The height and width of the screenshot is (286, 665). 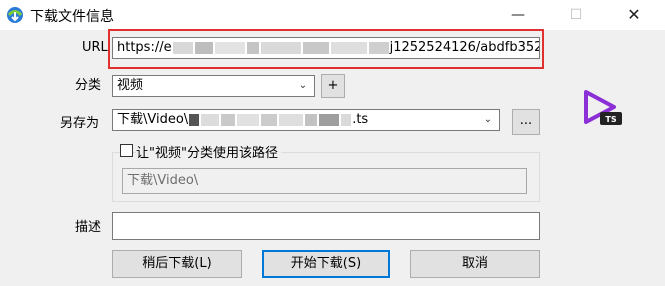 I want to click on save-as-label: 另存为, so click(x=80, y=123).